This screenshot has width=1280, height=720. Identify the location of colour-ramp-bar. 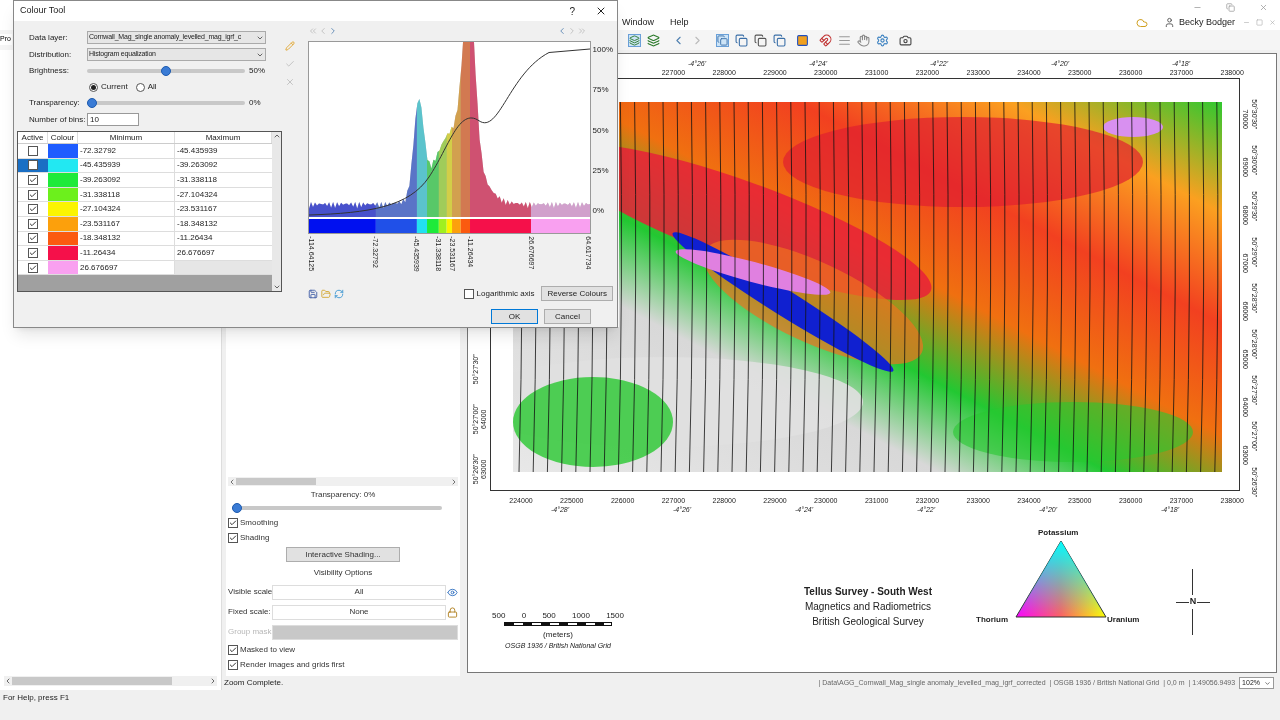
(449, 226).